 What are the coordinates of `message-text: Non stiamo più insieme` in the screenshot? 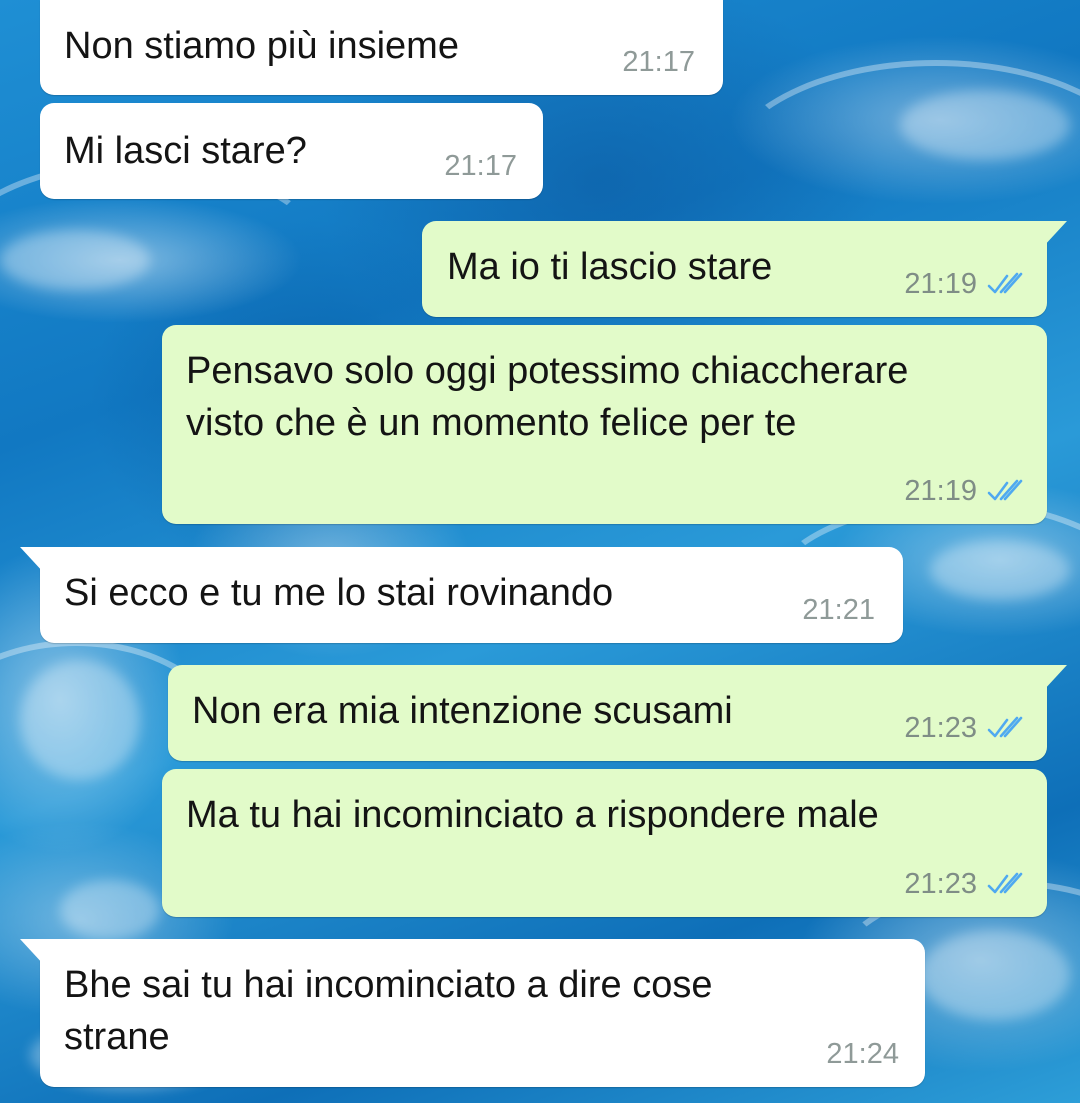 It's located at (261, 46).